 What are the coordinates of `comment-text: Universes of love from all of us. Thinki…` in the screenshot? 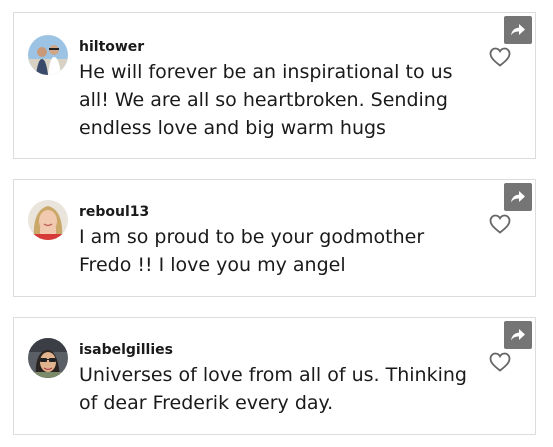 It's located at (273, 389).